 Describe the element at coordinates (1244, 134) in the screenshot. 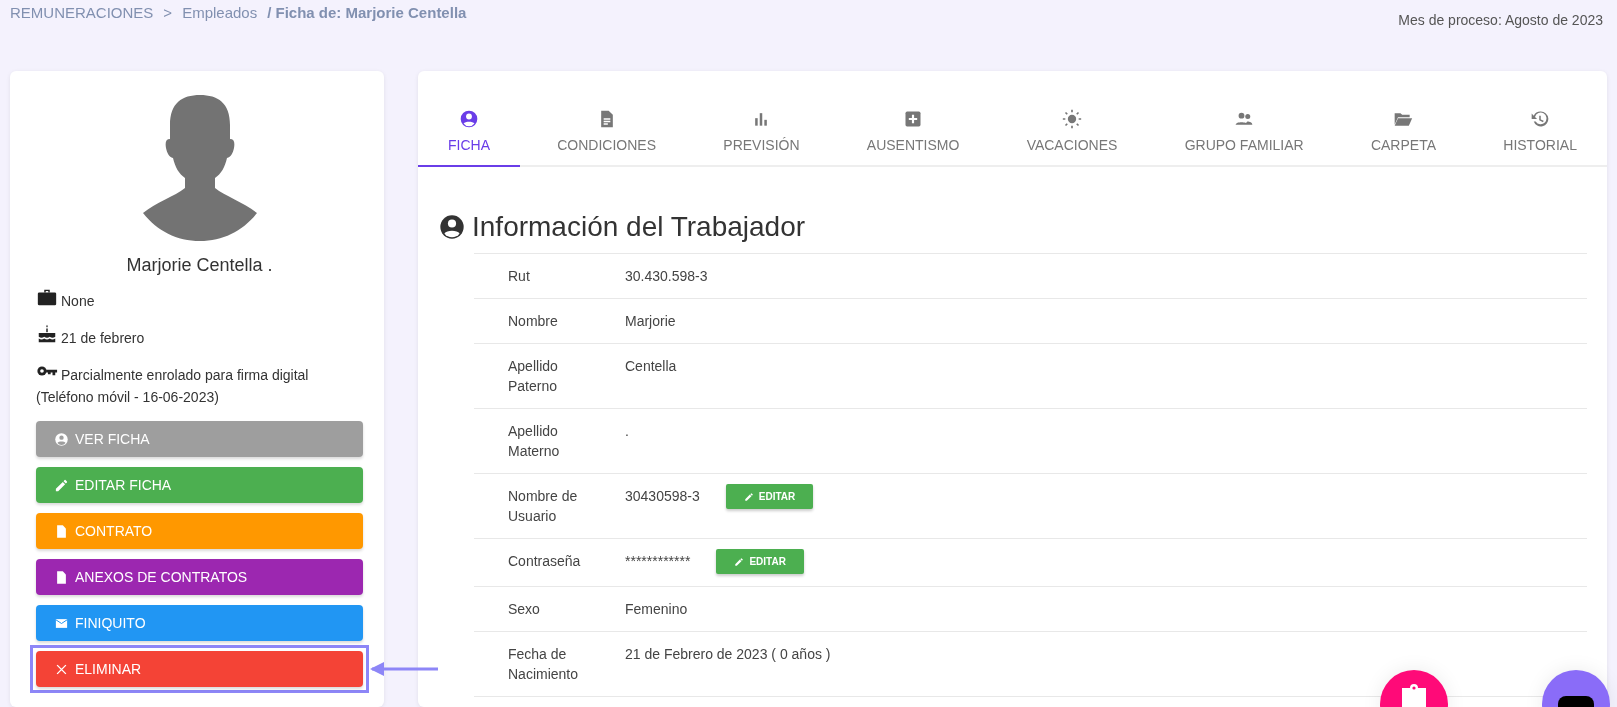

I see `tab: GRUPO FAMILIAR` at that location.